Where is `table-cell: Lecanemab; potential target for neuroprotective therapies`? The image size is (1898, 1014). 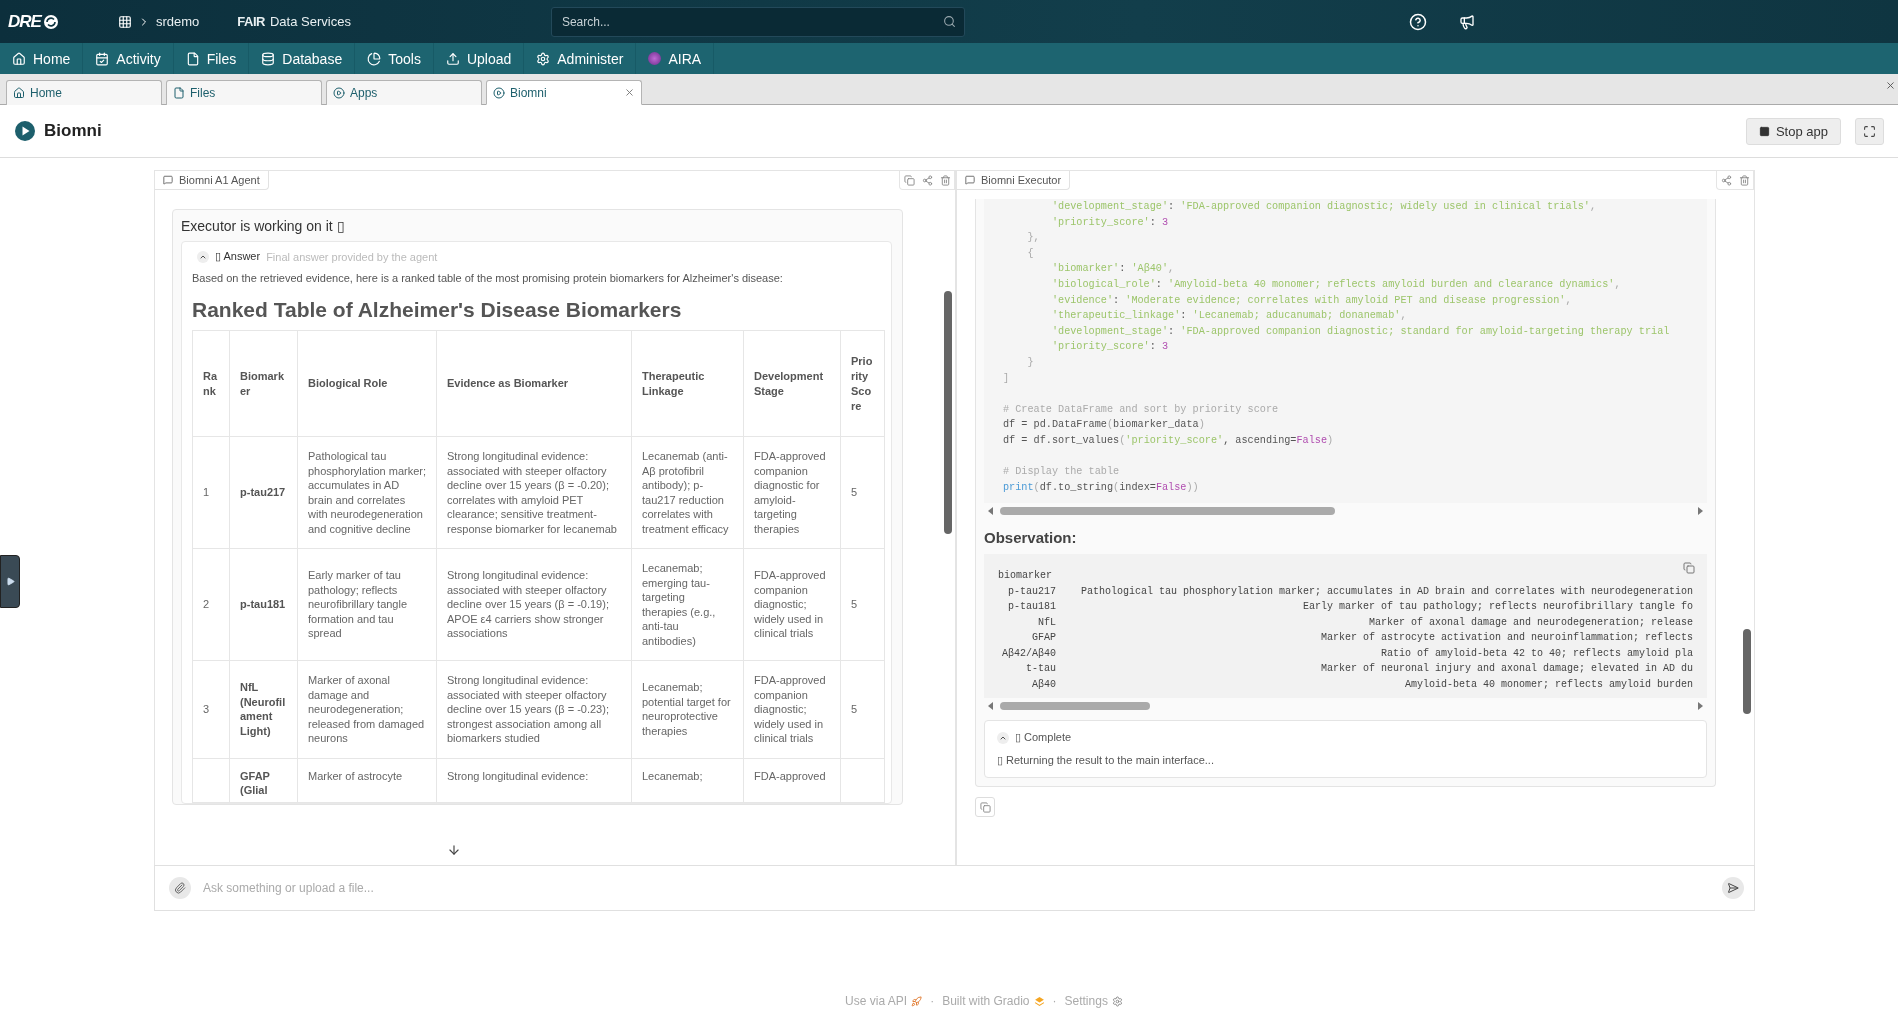
table-cell: Lecanemab; potential target for neuroprotective therapies is located at coordinates (687, 709).